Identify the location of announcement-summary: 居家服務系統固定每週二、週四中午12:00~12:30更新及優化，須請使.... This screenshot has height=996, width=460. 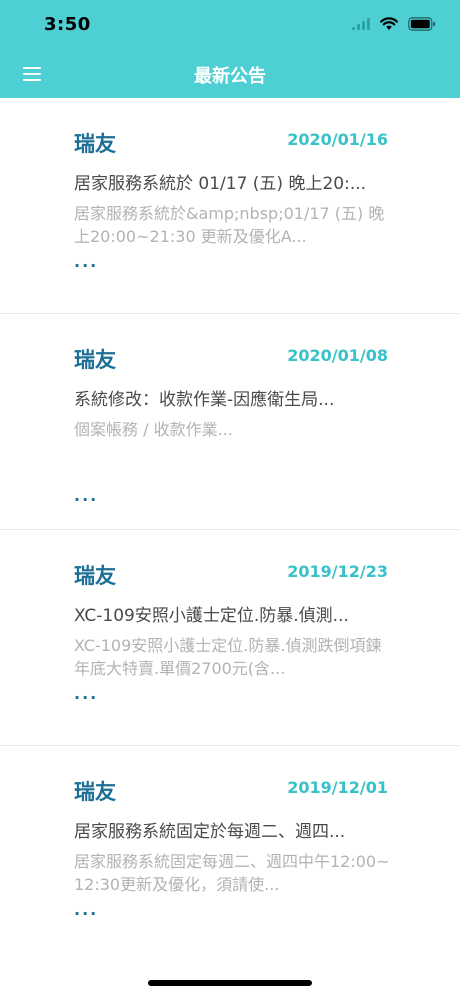
(232, 873).